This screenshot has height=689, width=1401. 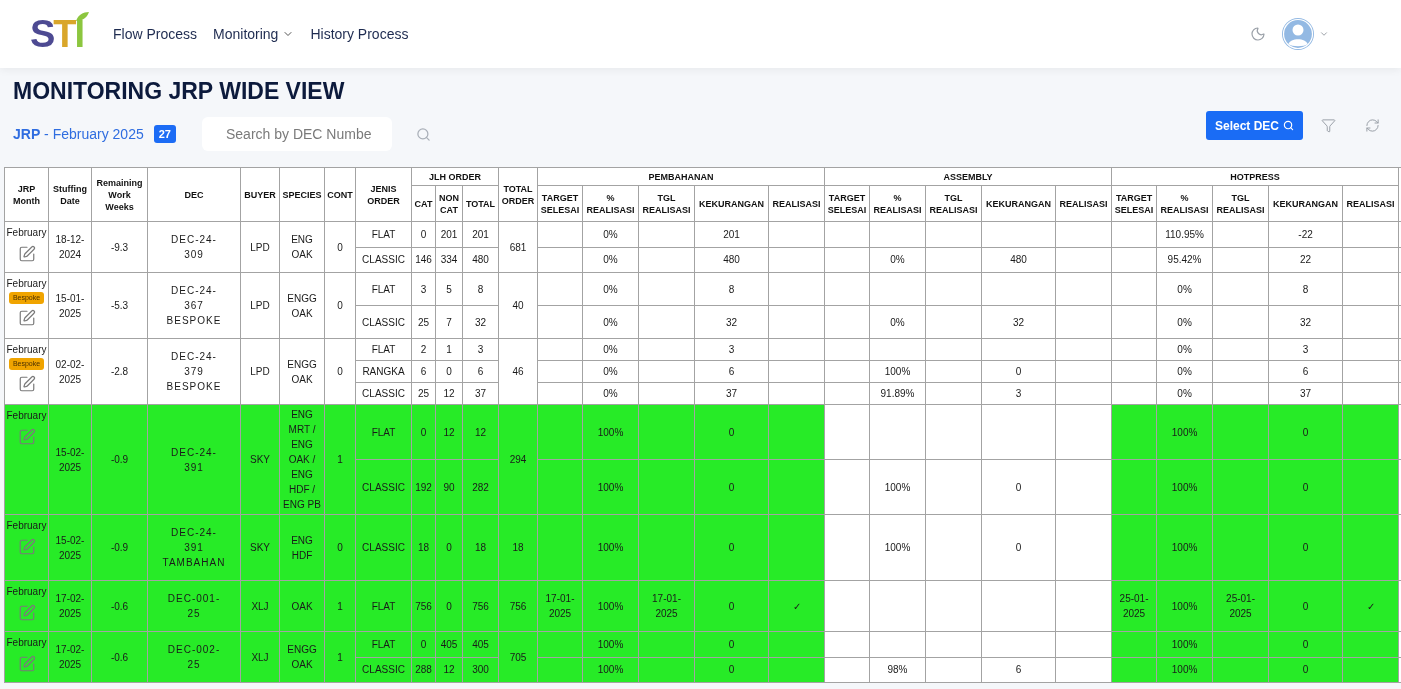 What do you see at coordinates (82, 17) in the screenshot?
I see `leaf-icon` at bounding box center [82, 17].